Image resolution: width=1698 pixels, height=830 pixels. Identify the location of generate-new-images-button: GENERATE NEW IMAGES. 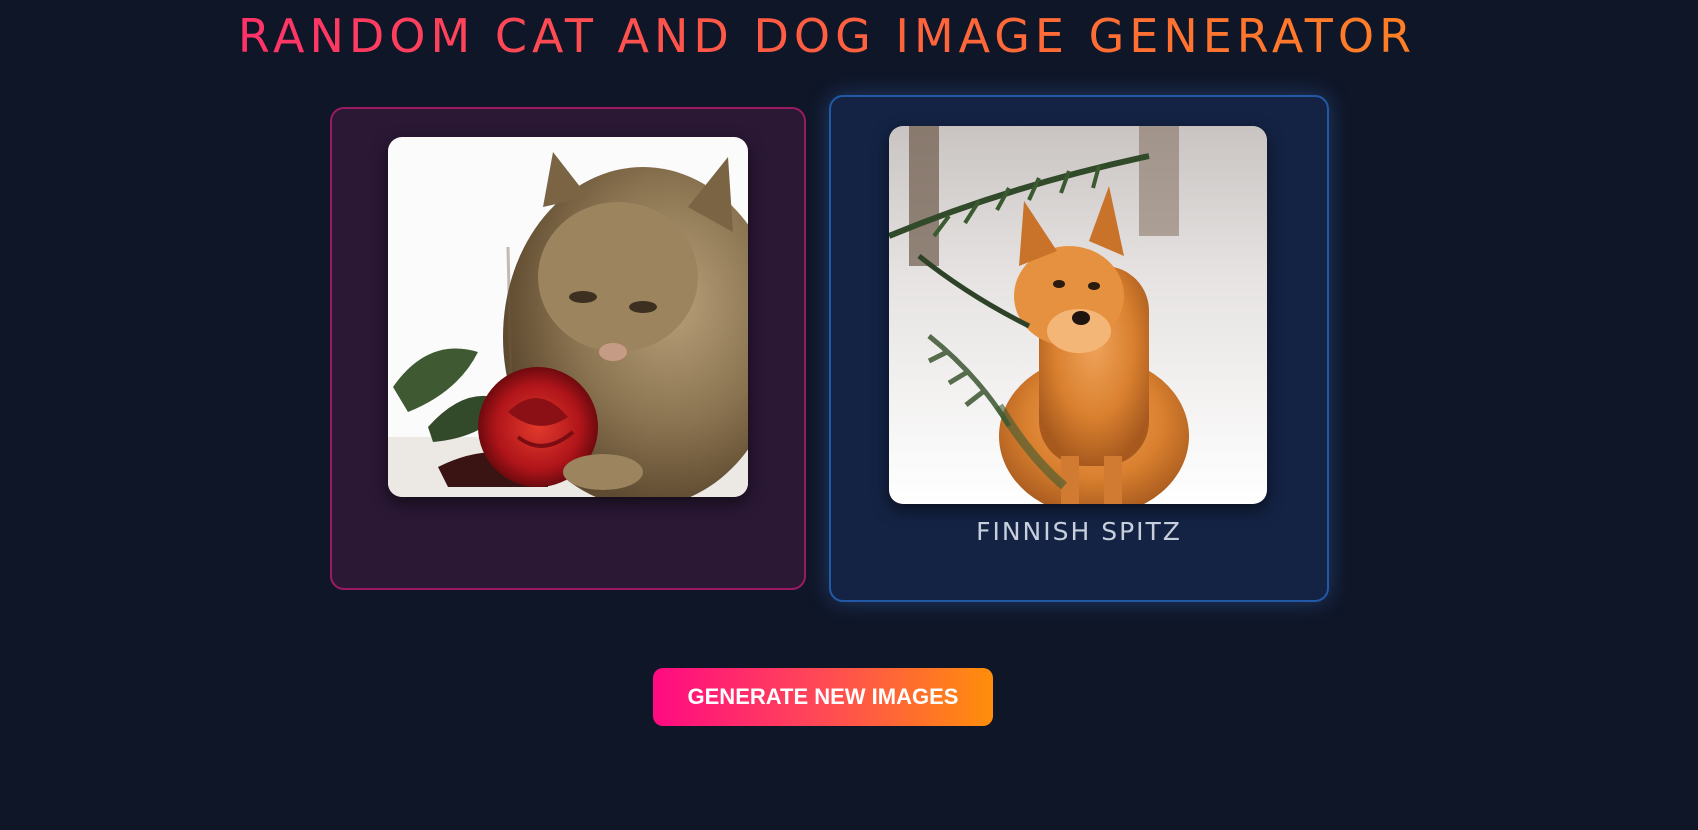
(823, 697).